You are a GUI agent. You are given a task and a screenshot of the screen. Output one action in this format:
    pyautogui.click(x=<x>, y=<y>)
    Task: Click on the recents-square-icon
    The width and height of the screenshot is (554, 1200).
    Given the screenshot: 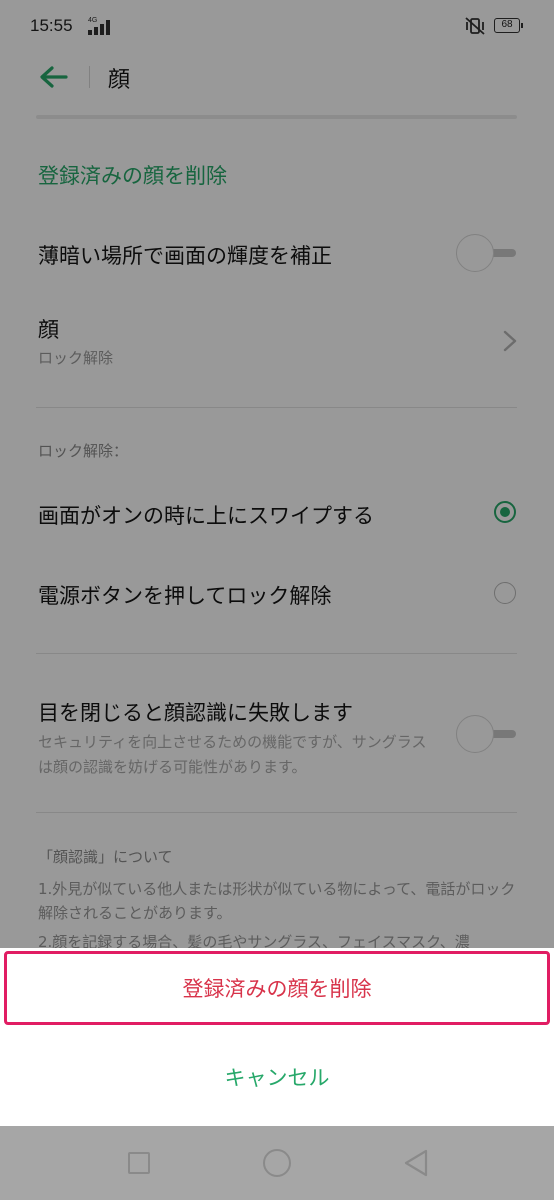 What is the action you would take?
    pyautogui.click(x=139, y=1163)
    